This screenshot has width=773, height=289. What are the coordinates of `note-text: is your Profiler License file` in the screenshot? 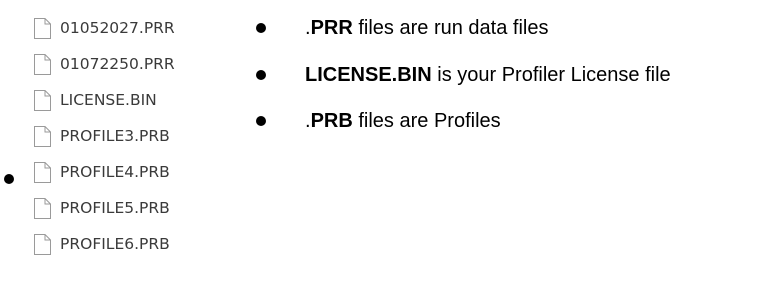 It's located at (551, 75).